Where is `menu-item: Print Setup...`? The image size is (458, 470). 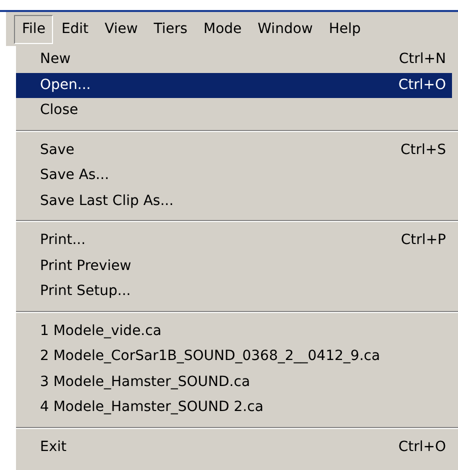
menu-item: Print Setup... is located at coordinates (234, 291).